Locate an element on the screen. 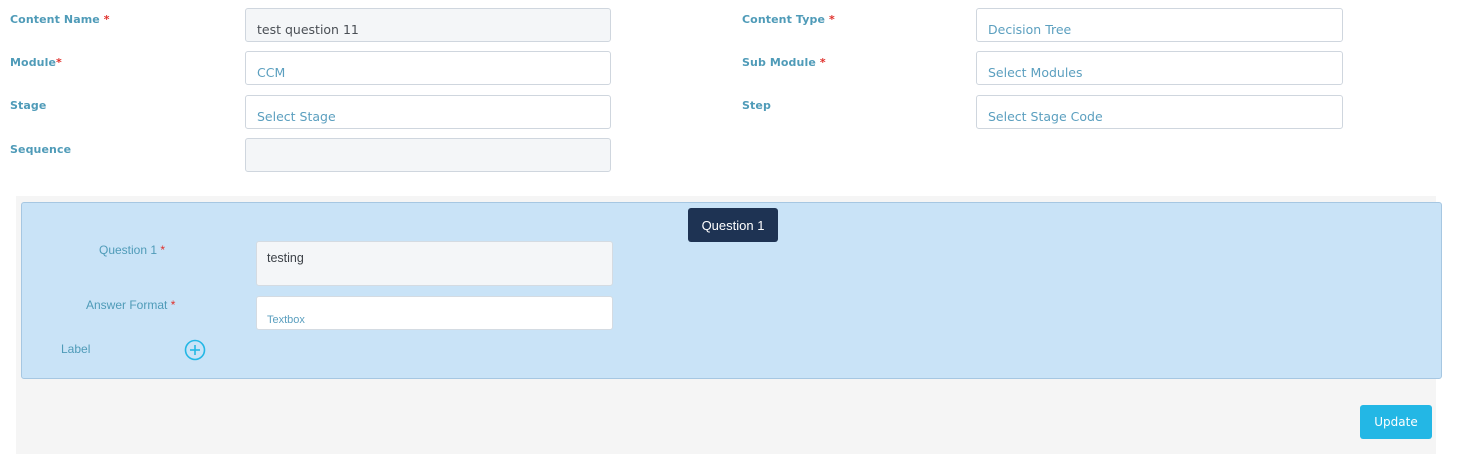 The height and width of the screenshot is (462, 1466). question-label: Question 1 * is located at coordinates (132, 250).